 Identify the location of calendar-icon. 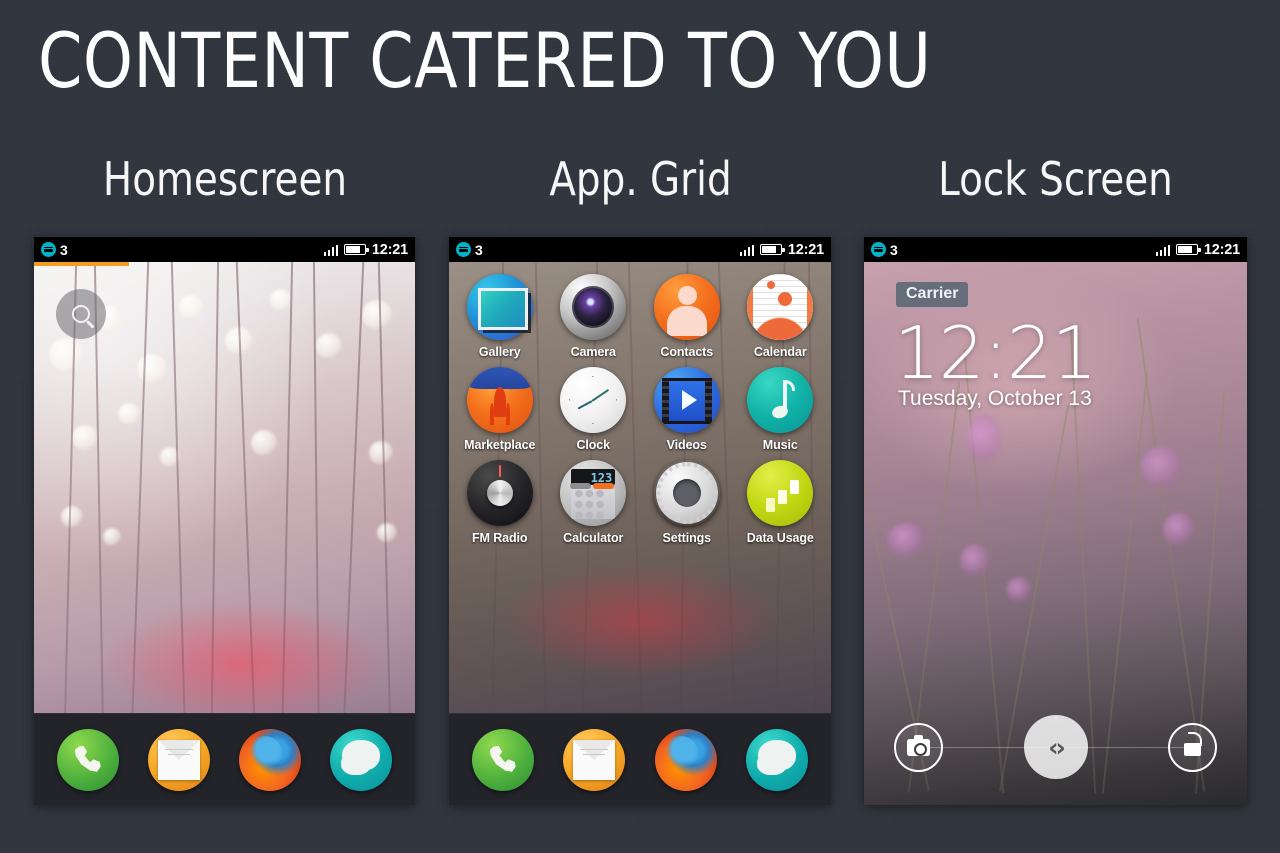
(780, 307).